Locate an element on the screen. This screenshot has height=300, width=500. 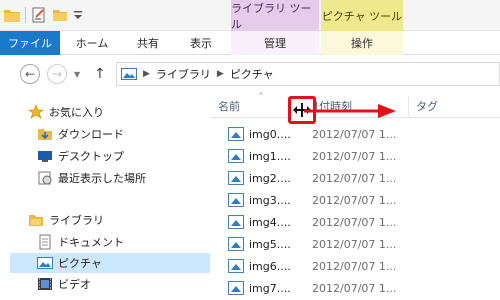
tab-operate: 操作 is located at coordinates (362, 43).